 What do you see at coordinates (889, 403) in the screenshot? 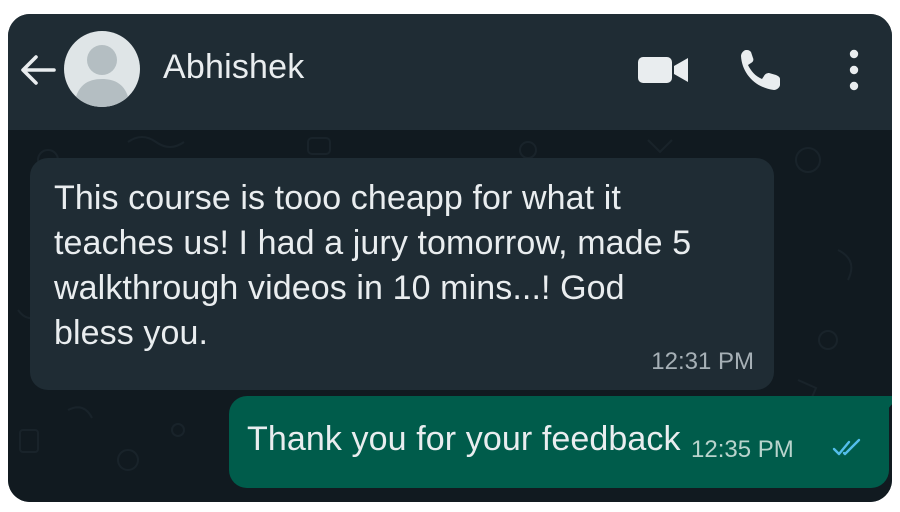
I see `bubble-tail` at bounding box center [889, 403].